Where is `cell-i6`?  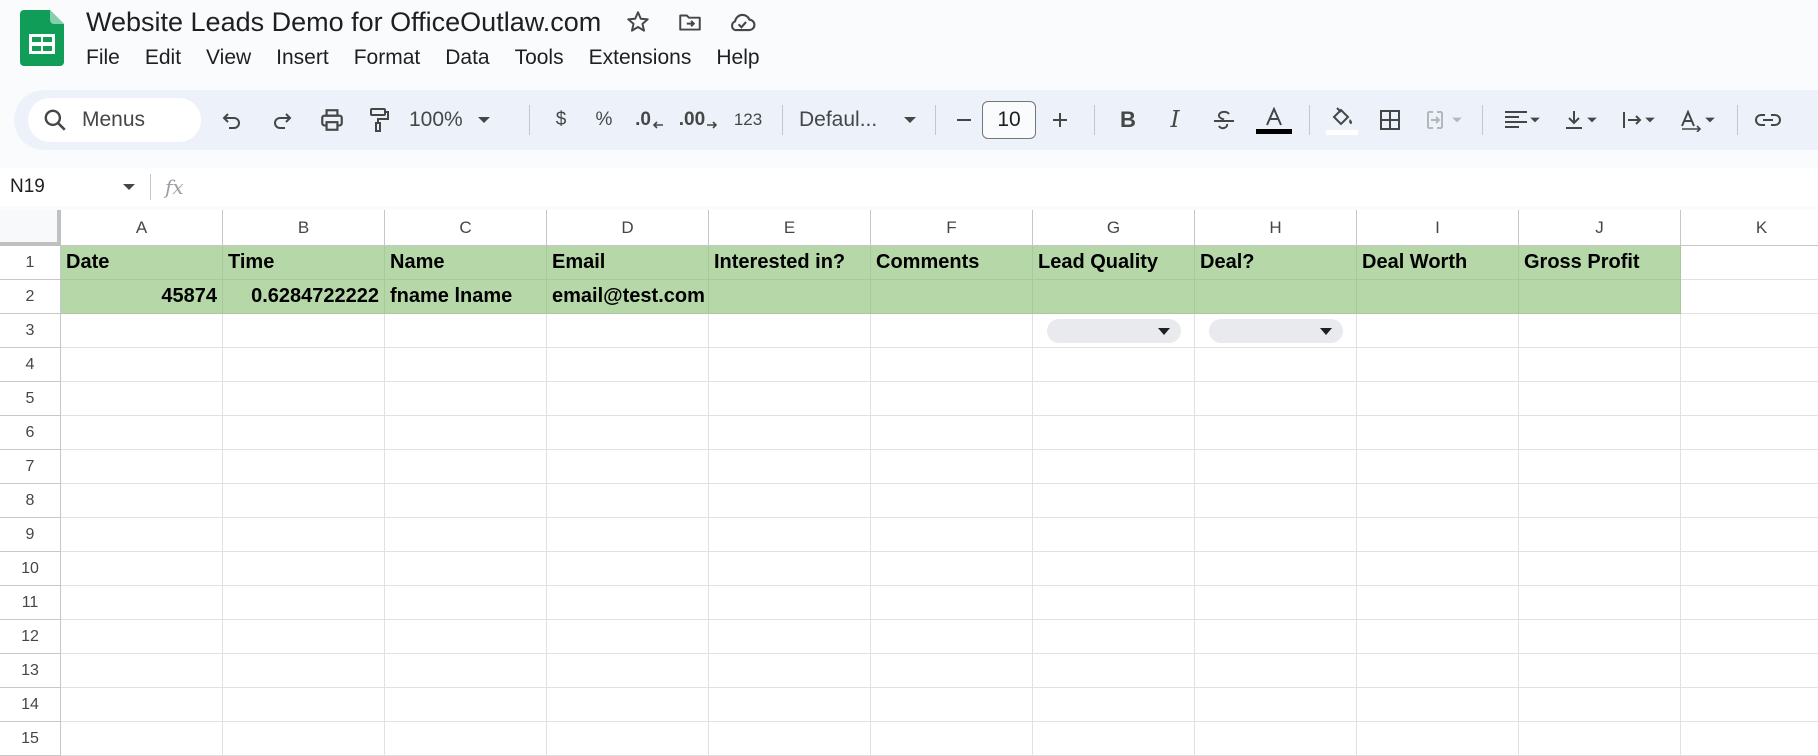
cell-i6 is located at coordinates (1438, 433).